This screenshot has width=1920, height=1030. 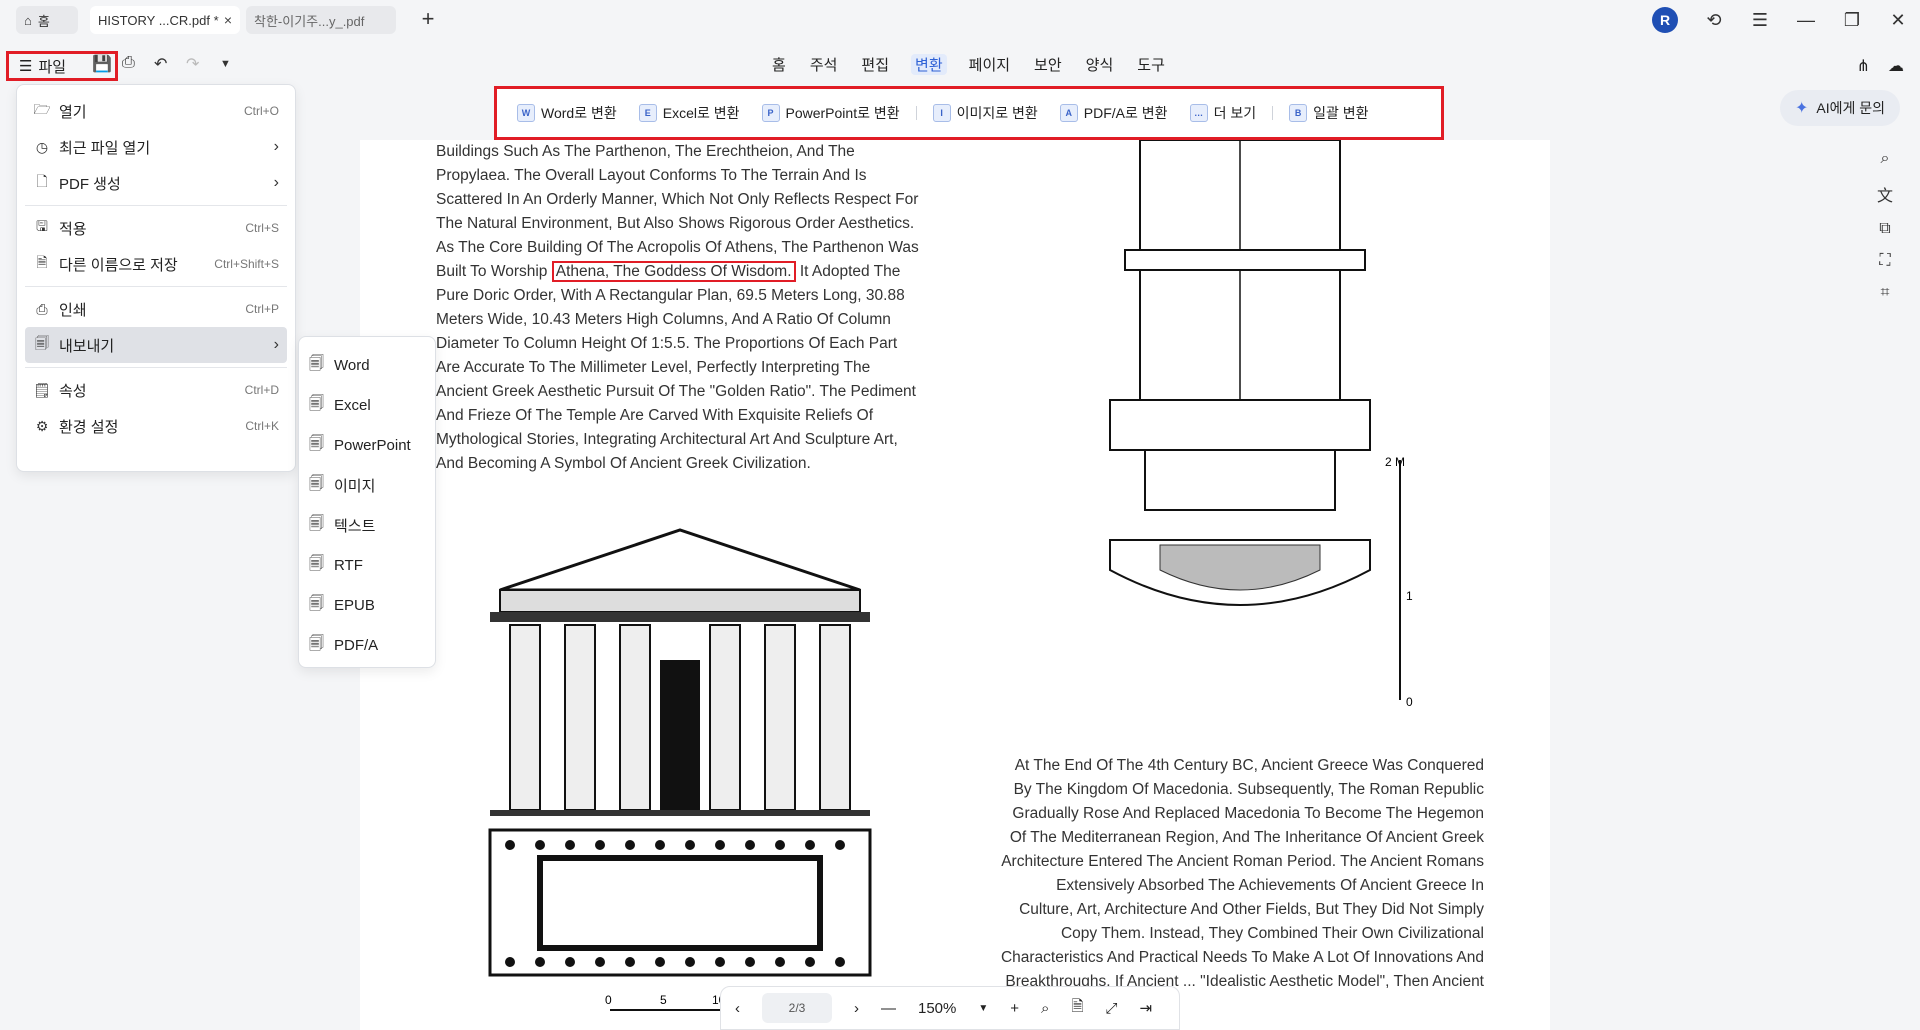 What do you see at coordinates (42, 425) in the screenshot?
I see `settings-icon: ⚙` at bounding box center [42, 425].